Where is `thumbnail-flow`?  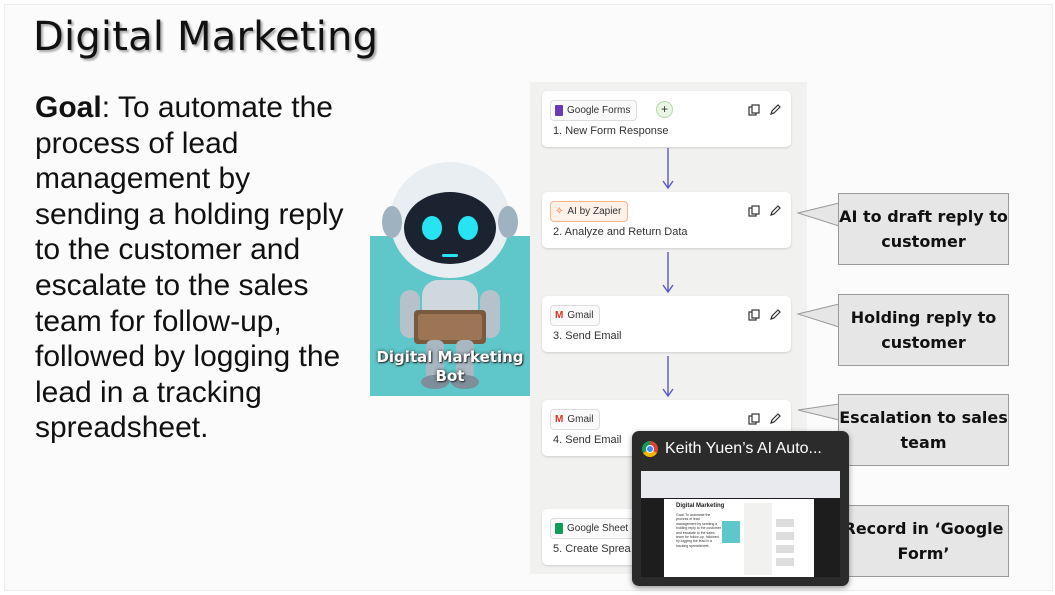
thumbnail-flow is located at coordinates (758, 539).